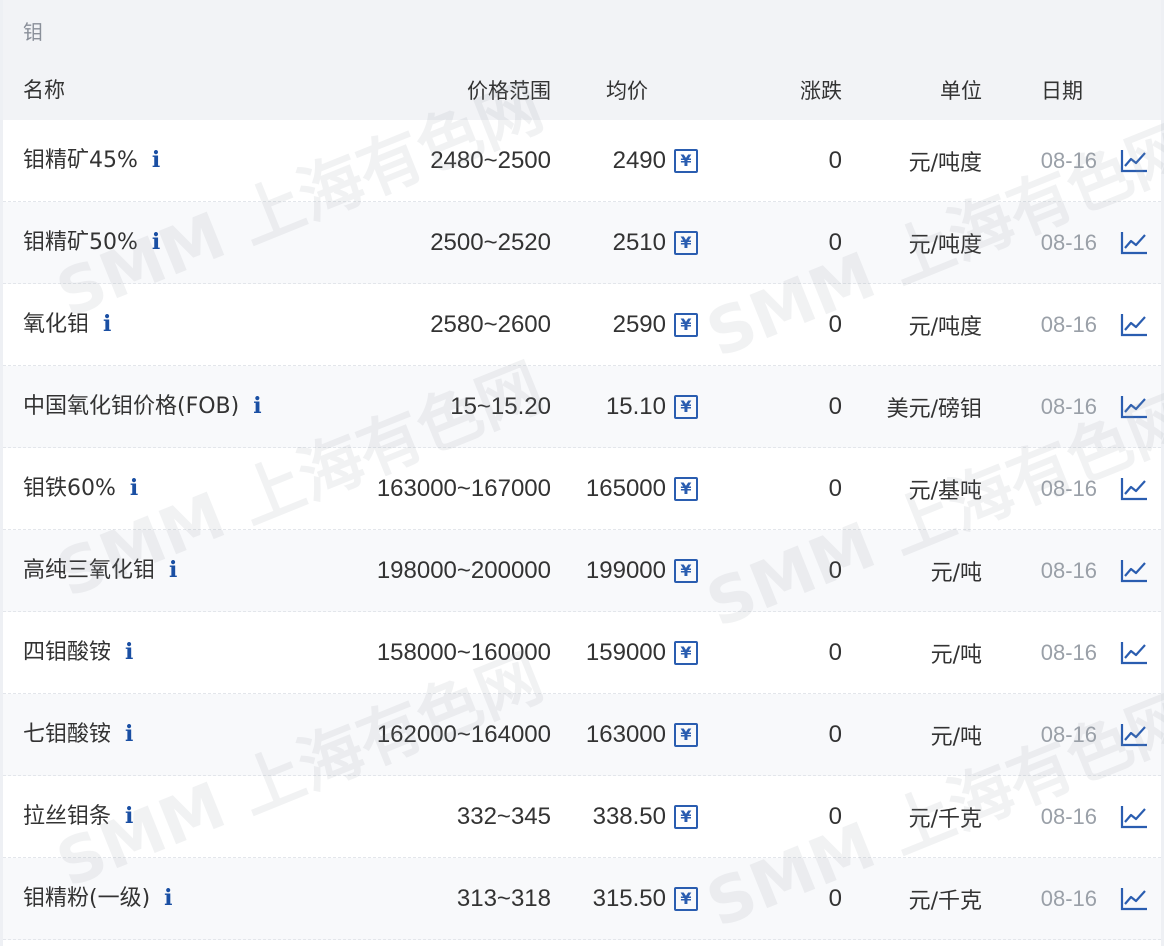 This screenshot has width=1164, height=946. I want to click on product-name: 钼铁60%, so click(69, 488).